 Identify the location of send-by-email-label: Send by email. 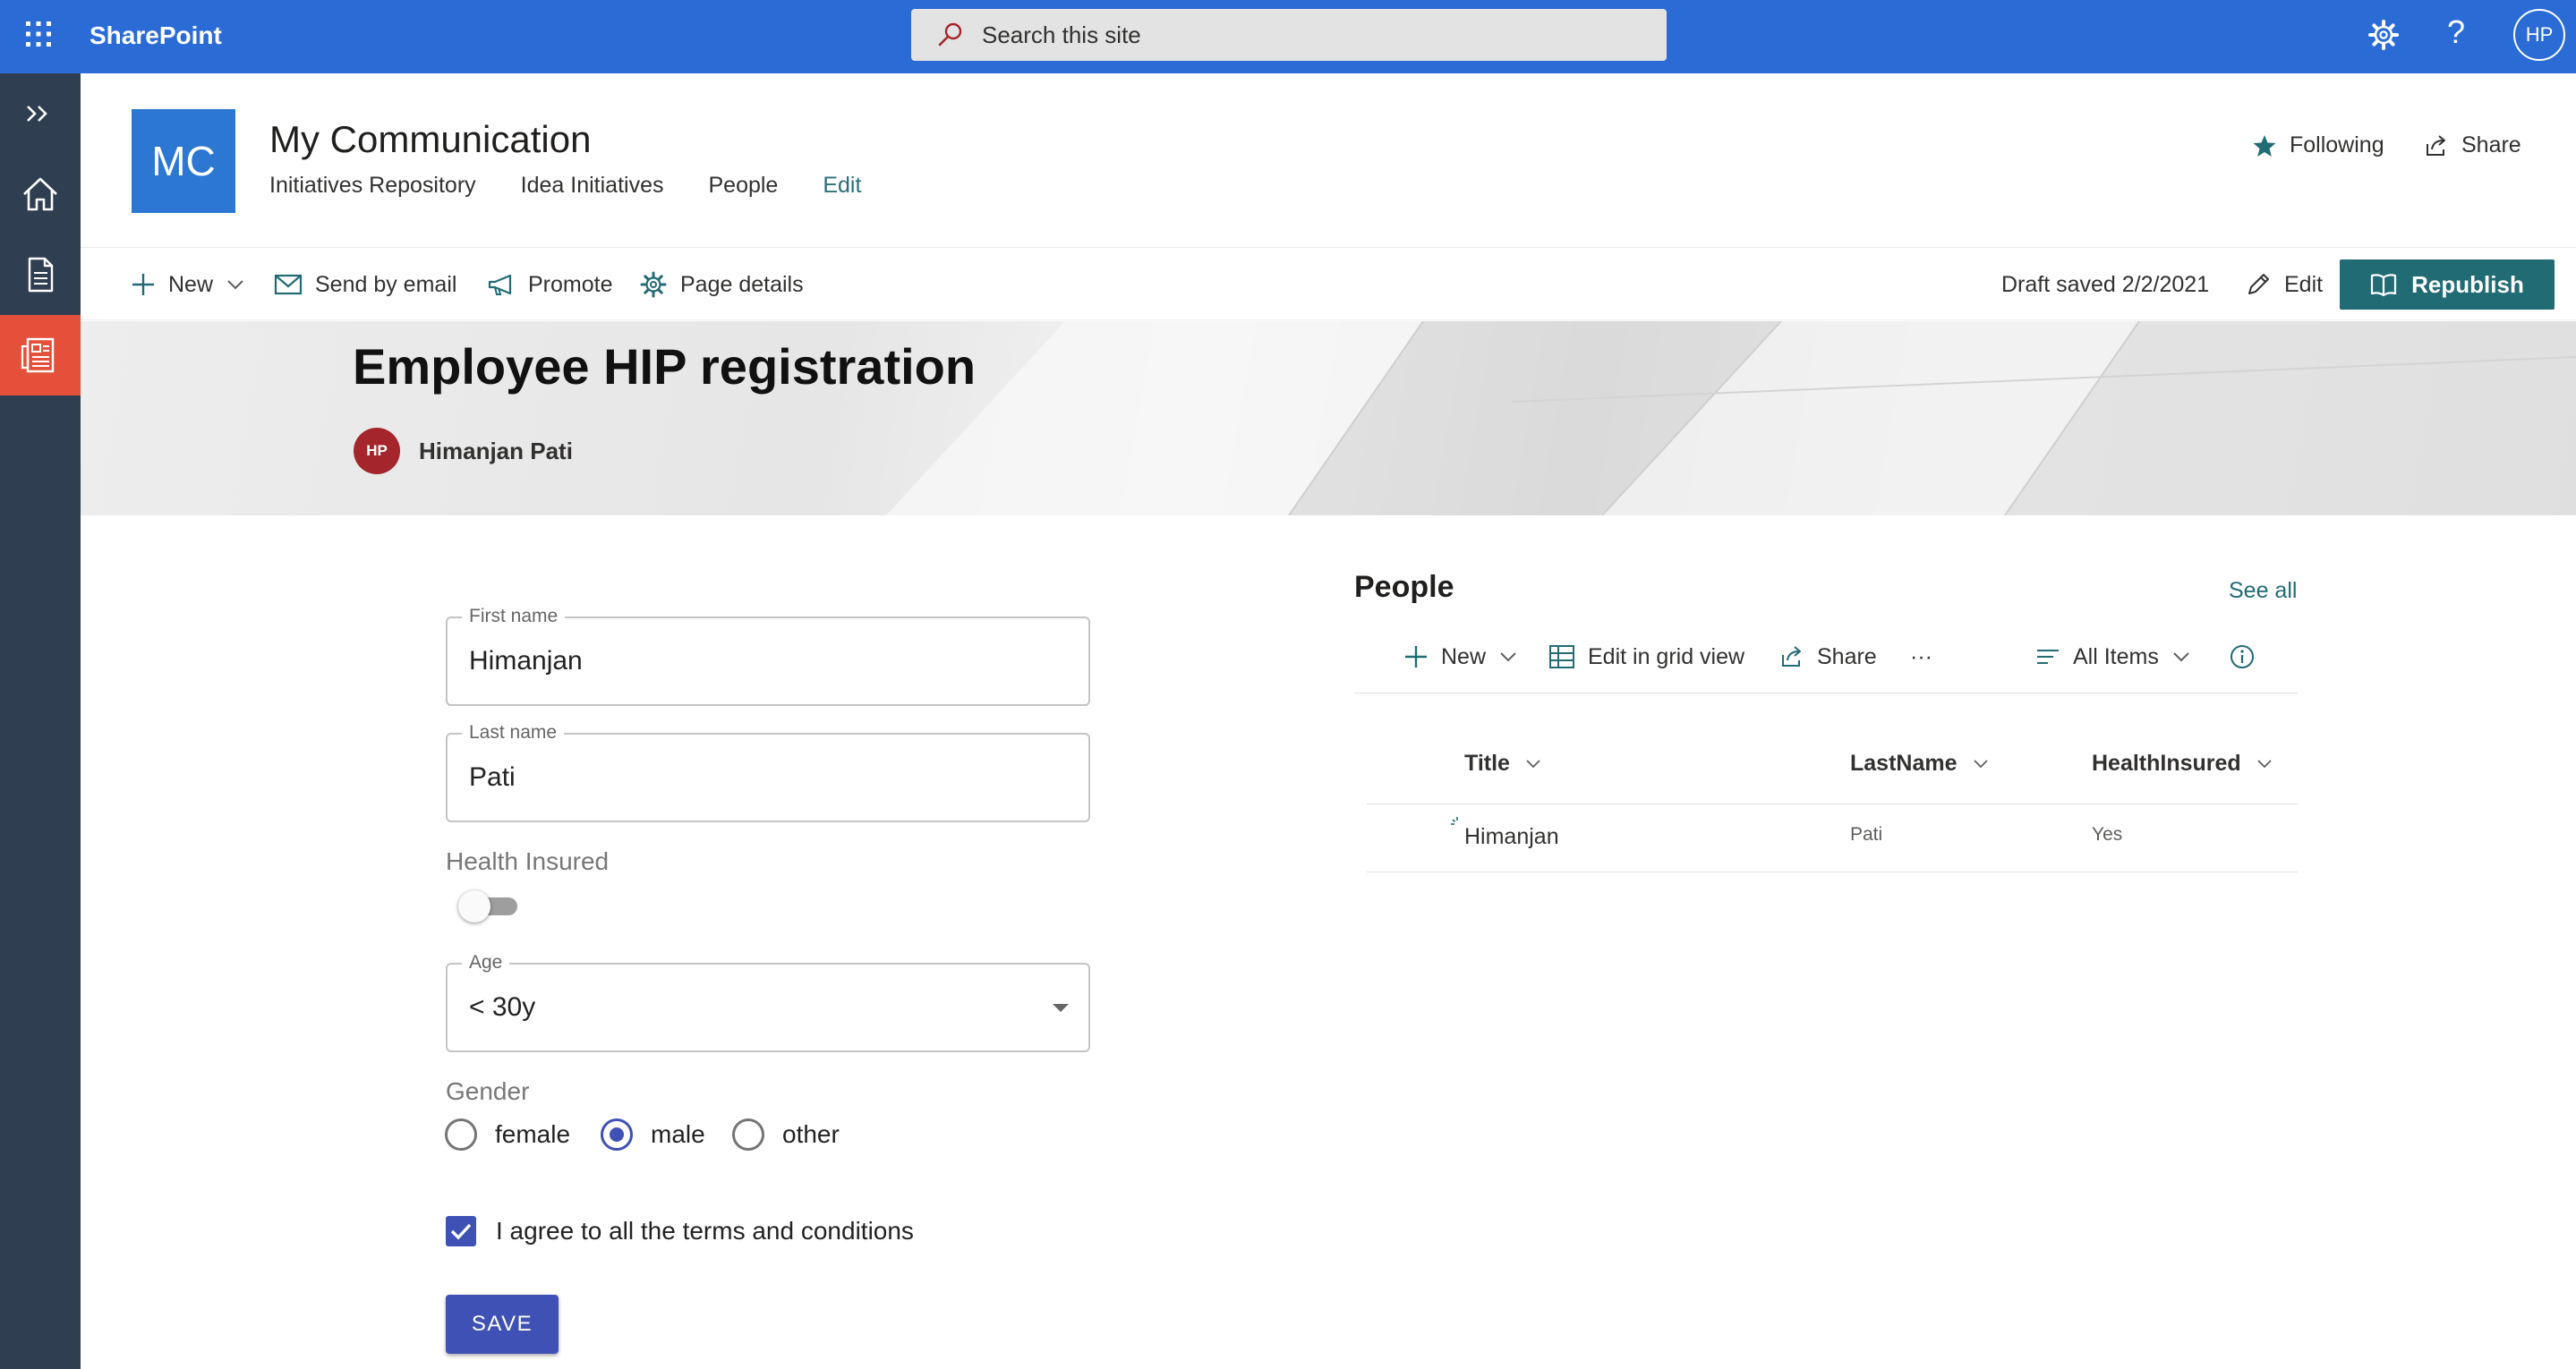
(386, 284).